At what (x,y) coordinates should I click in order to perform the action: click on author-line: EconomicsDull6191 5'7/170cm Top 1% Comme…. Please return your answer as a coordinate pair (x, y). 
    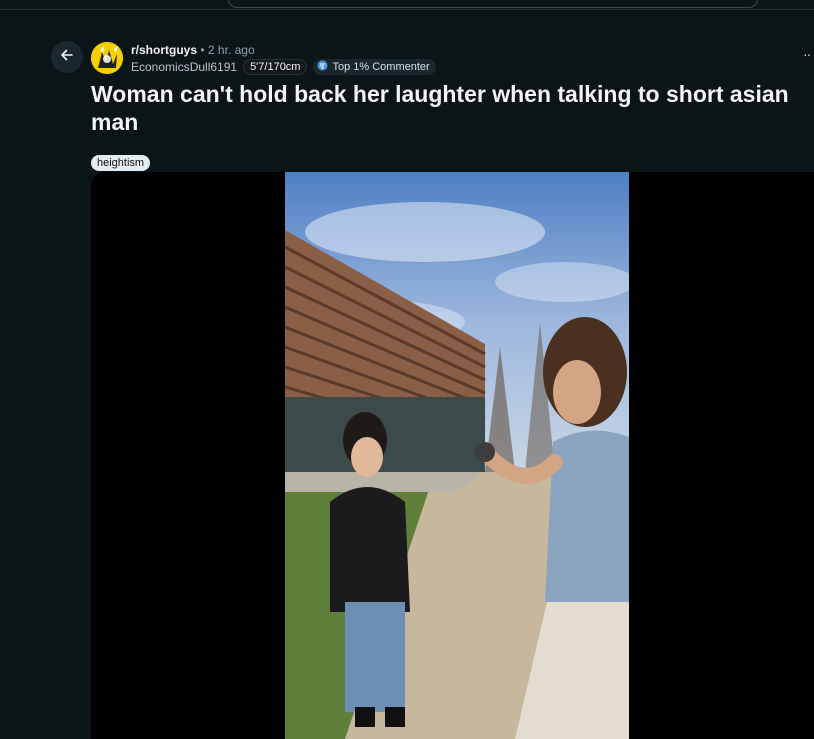
    Looking at the image, I should click on (283, 67).